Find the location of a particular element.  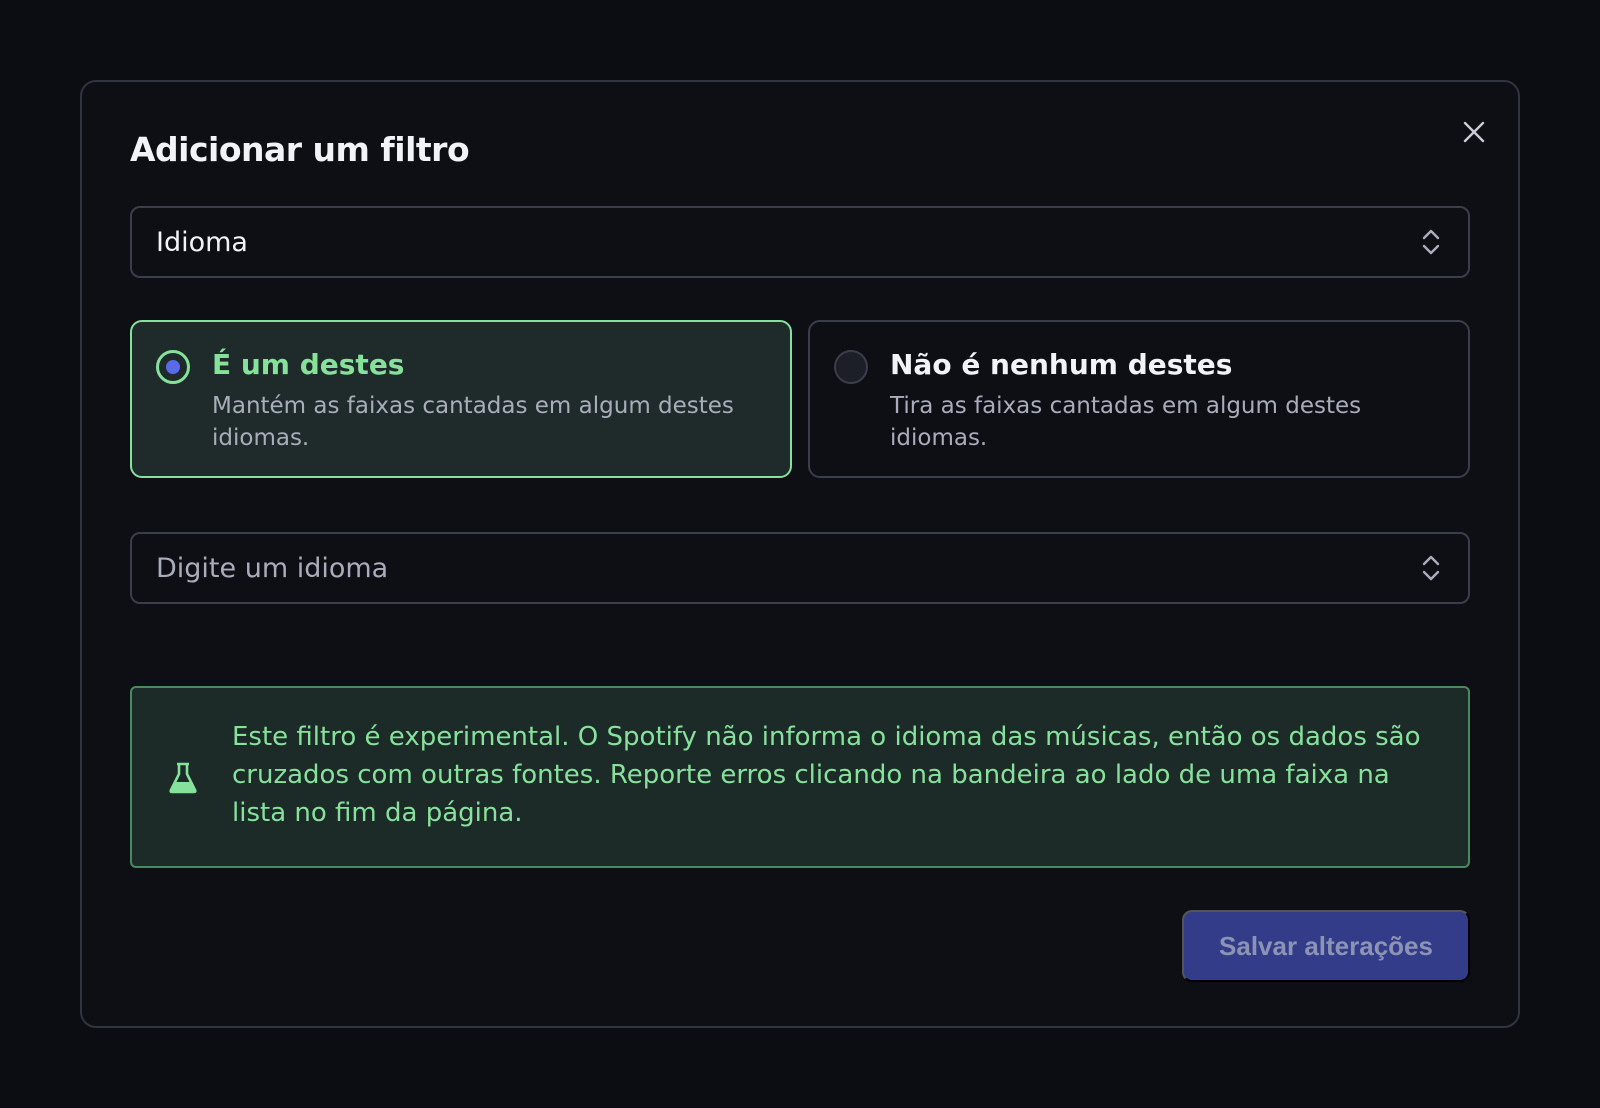

radio-selected is located at coordinates (173, 367).